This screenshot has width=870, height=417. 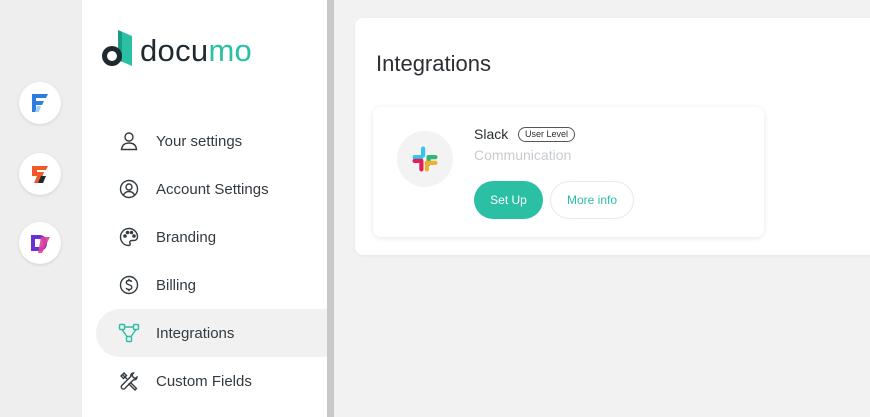 I want to click on integration-category: Communication, so click(x=523, y=155).